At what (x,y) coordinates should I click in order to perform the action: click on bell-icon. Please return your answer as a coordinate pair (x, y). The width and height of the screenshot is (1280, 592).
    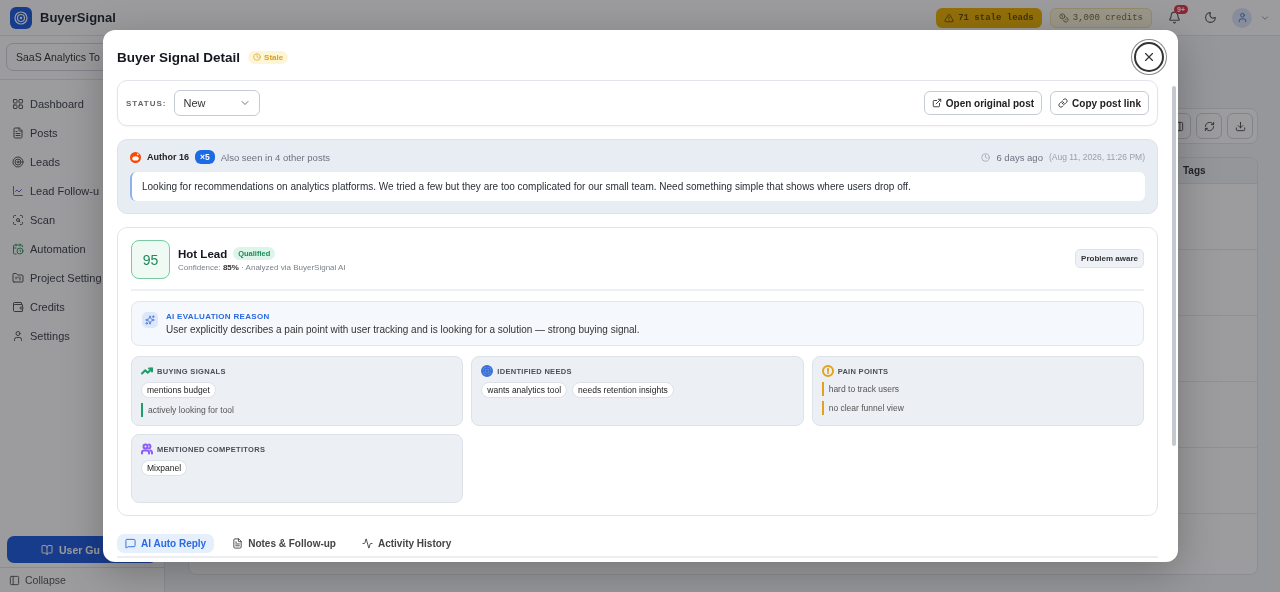
    Looking at the image, I should click on (1174, 17).